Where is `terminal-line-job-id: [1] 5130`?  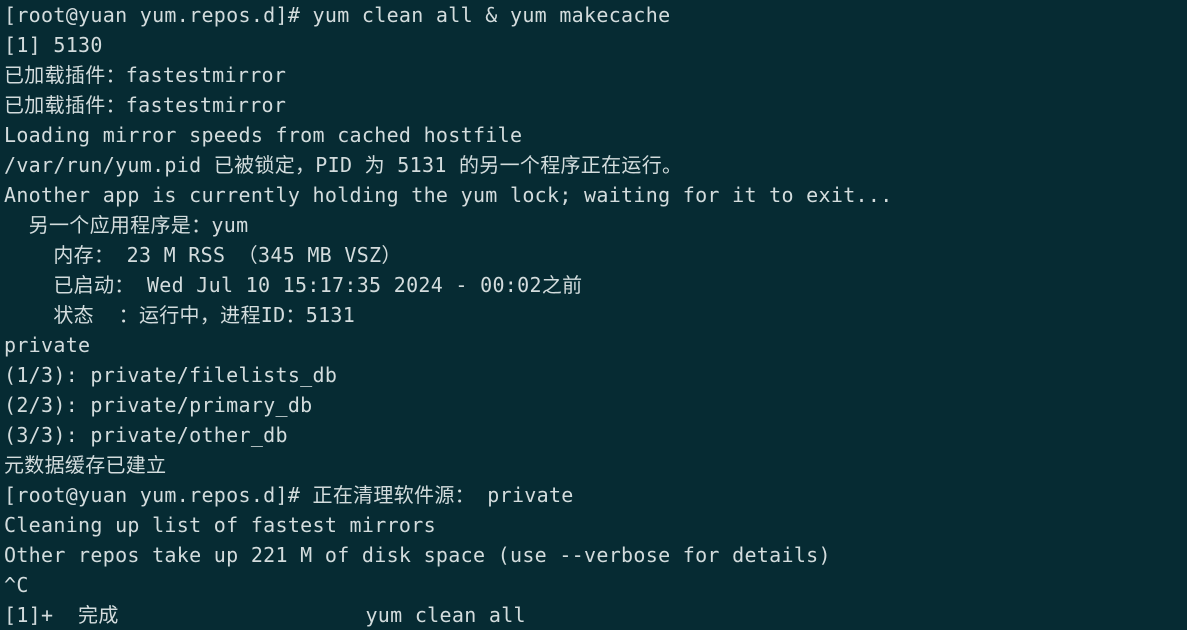
terminal-line-job-id: [1] 5130 is located at coordinates (53, 45).